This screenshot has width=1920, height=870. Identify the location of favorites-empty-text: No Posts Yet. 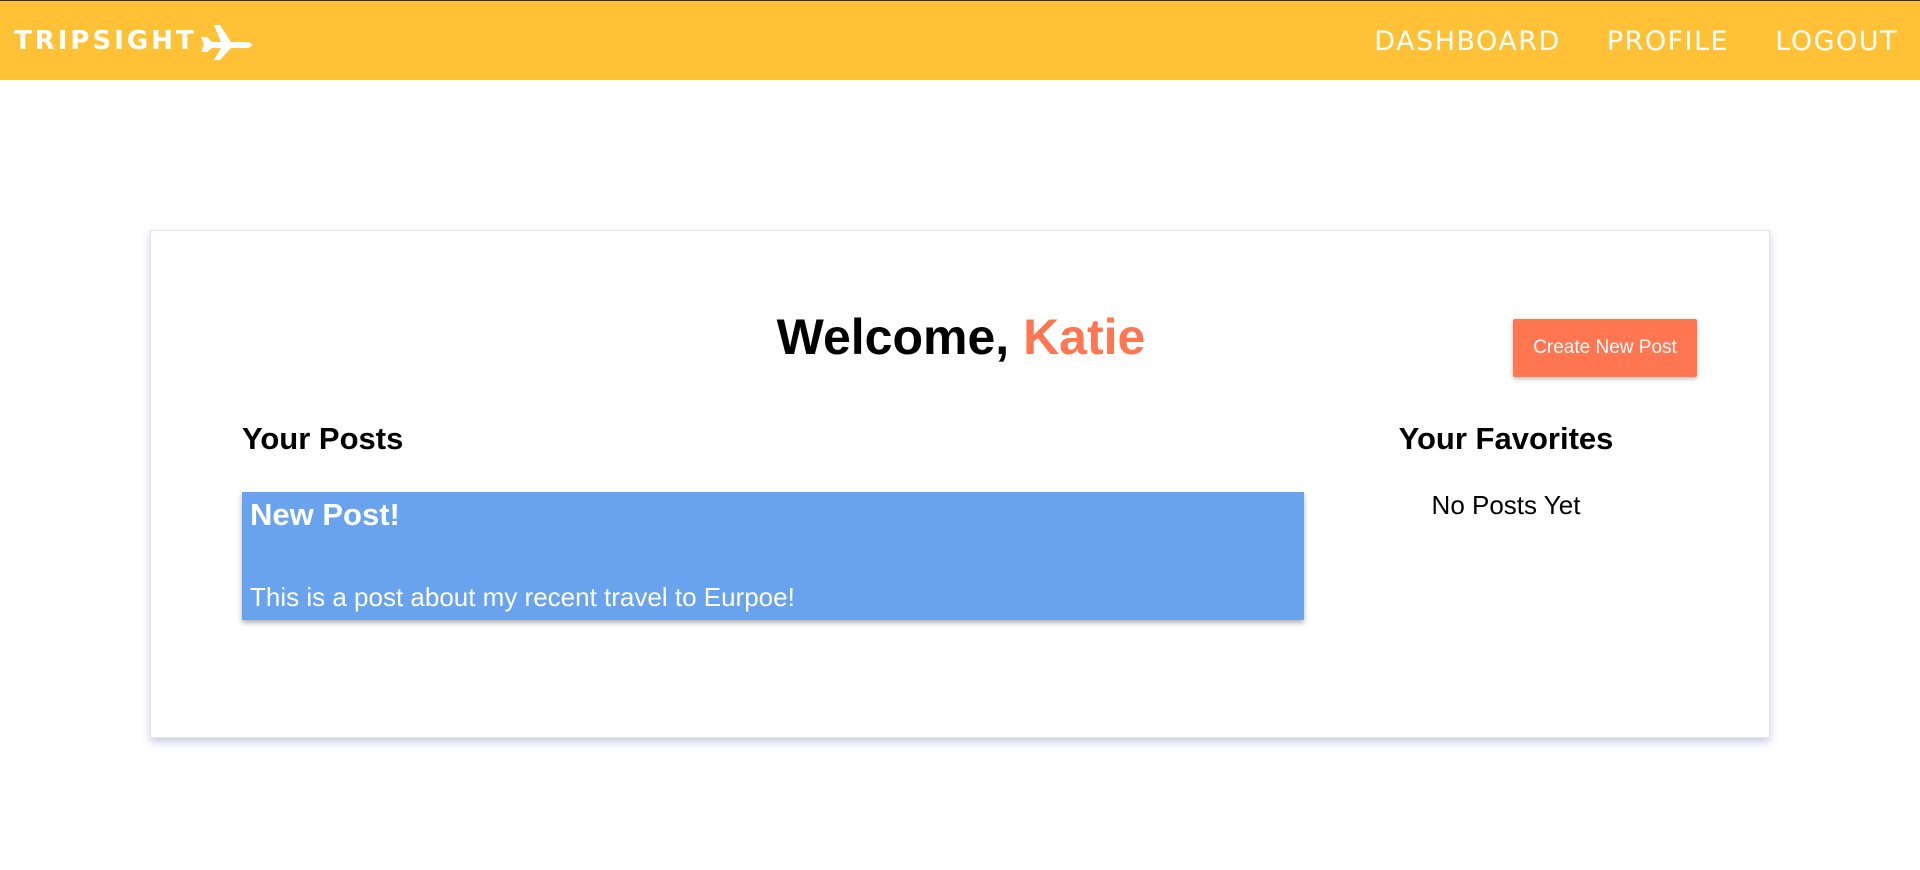
(1506, 505).